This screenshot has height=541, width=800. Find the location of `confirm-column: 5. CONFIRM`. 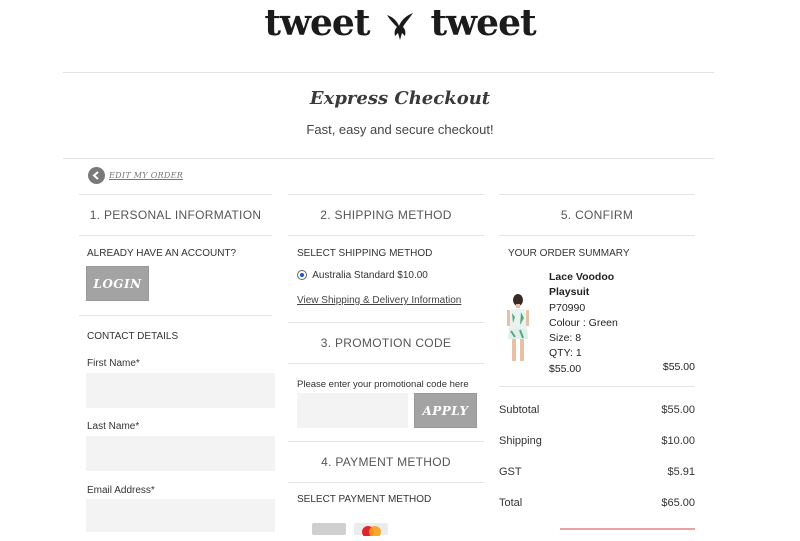

confirm-column: 5. CONFIRM is located at coordinates (597, 215).